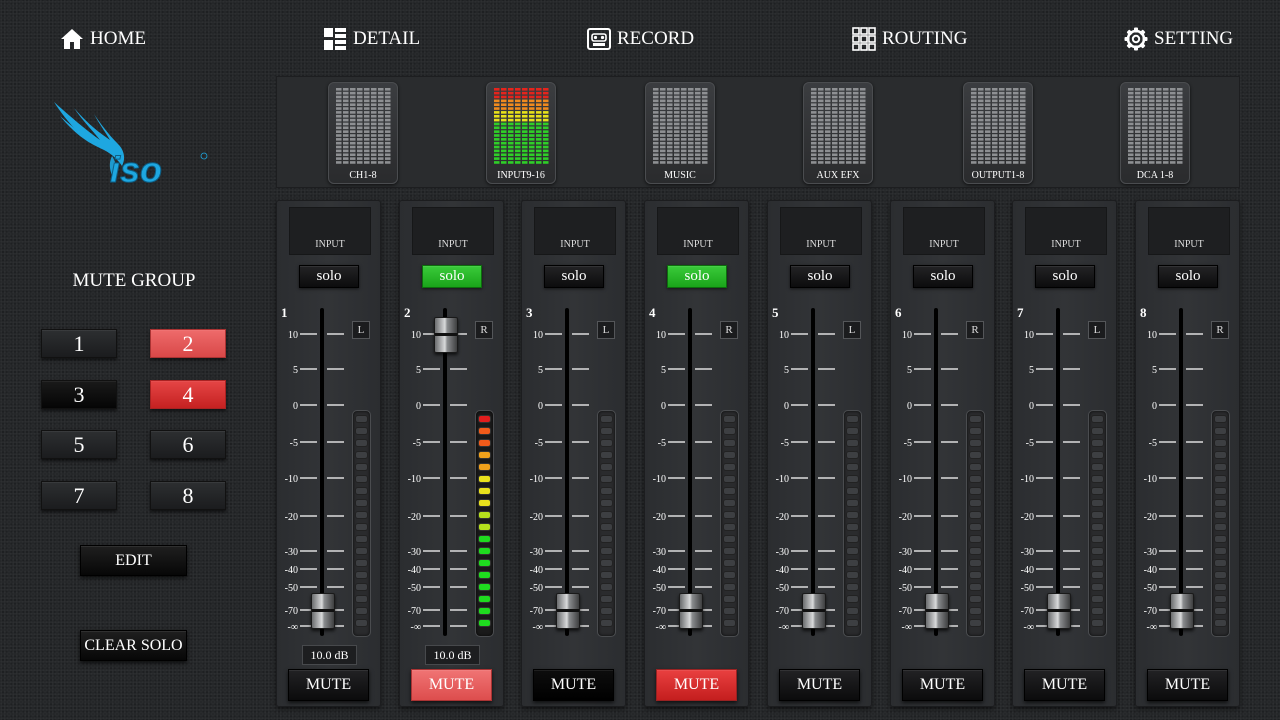 This screenshot has height=720, width=1280. What do you see at coordinates (72, 39) in the screenshot?
I see `home-icon` at bounding box center [72, 39].